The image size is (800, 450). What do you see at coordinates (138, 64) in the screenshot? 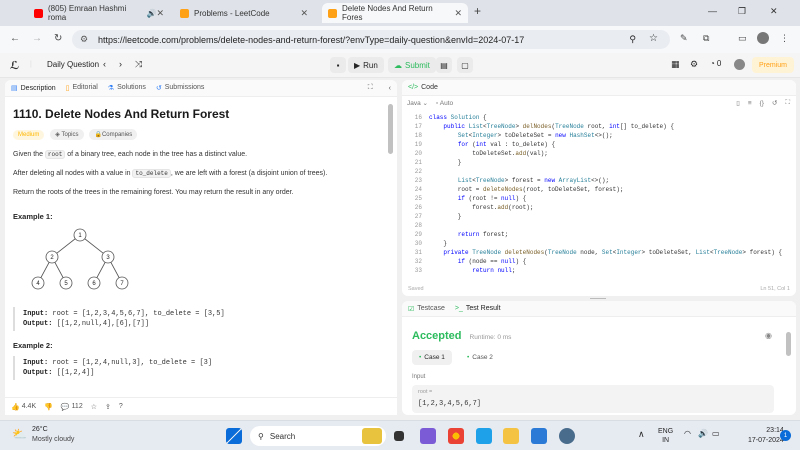
I see `shuffle-icon: ⤨` at bounding box center [138, 64].